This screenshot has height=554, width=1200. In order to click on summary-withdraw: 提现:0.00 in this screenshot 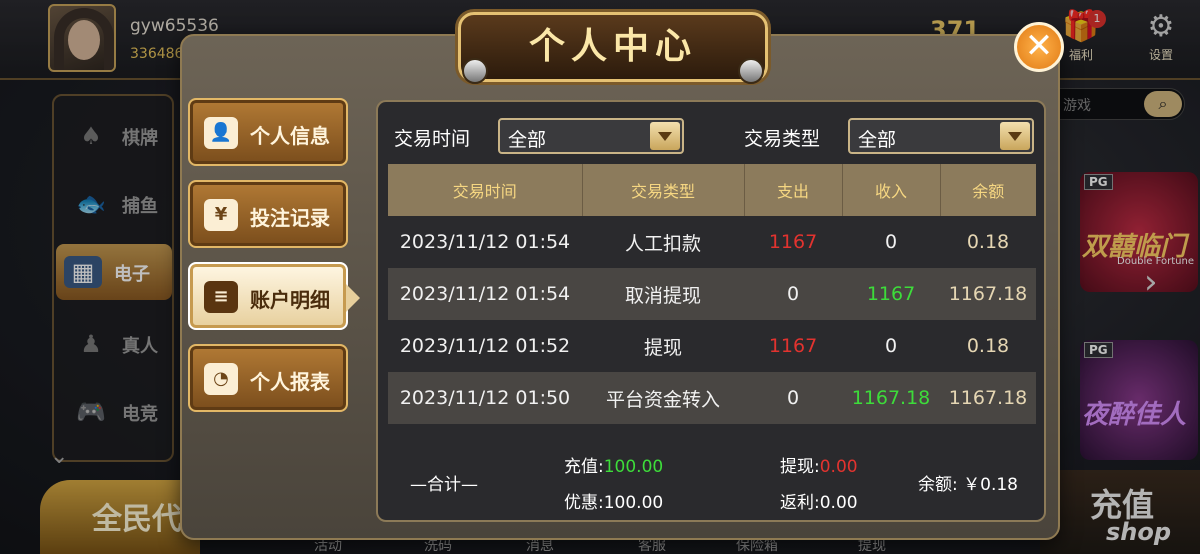, I will do `click(819, 464)`.